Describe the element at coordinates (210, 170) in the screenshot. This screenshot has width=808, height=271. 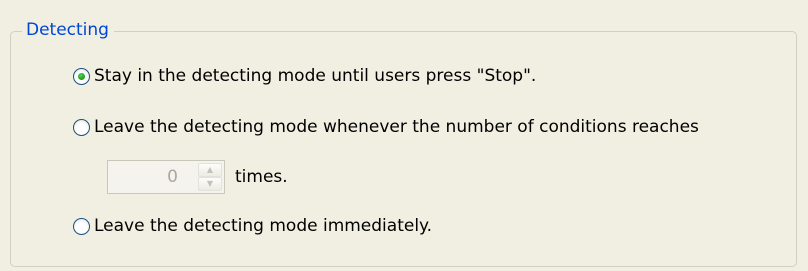
I see `chevron-up-icon: ▲` at that location.